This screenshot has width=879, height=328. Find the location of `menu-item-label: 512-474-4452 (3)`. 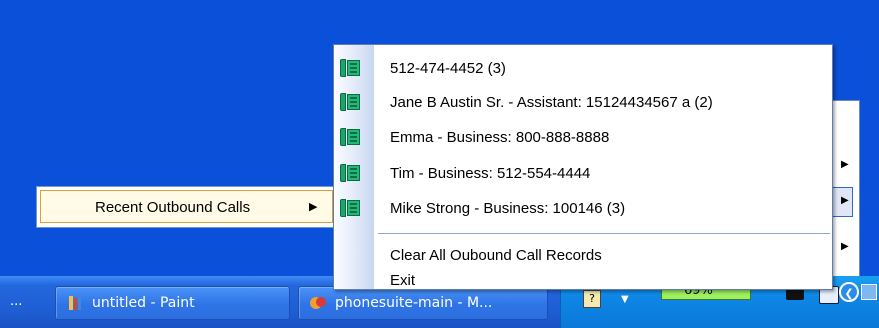

menu-item-label: 512-474-4452 (3) is located at coordinates (448, 68).